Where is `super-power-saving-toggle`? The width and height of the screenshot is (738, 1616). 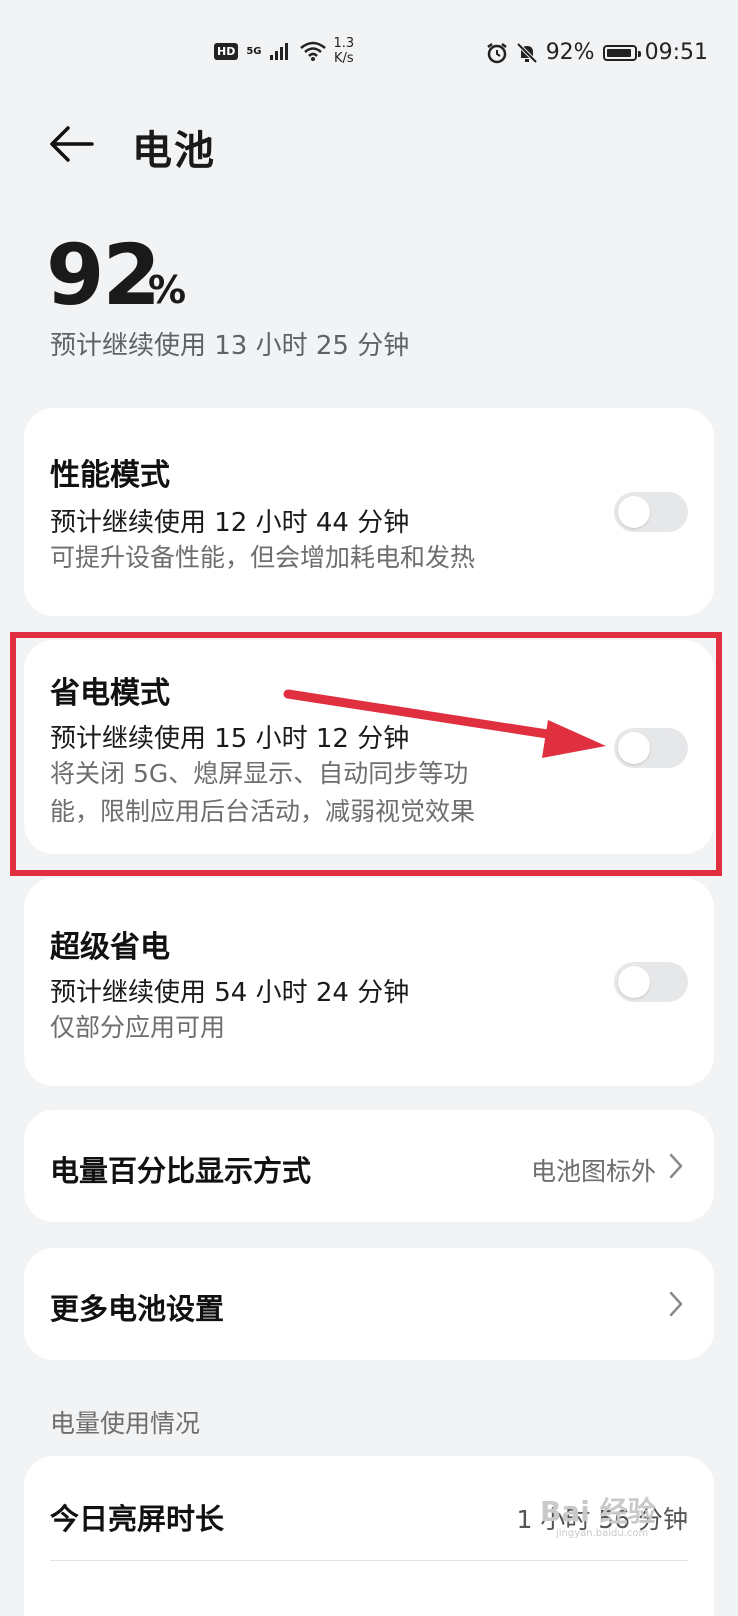 super-power-saving-toggle is located at coordinates (651, 982).